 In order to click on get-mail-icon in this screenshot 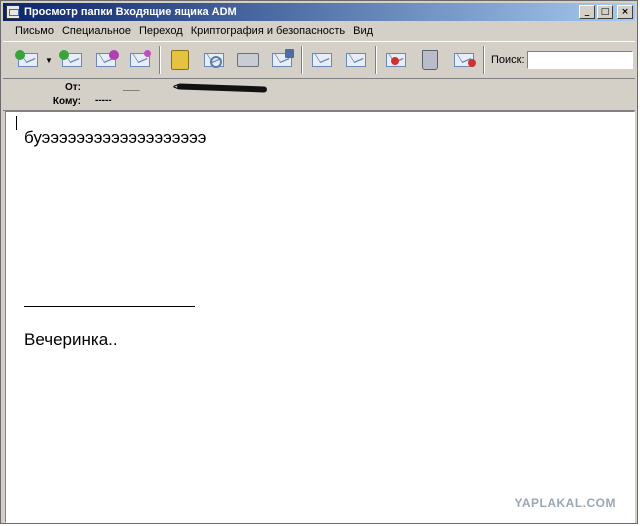, I will do `click(28, 60)`.